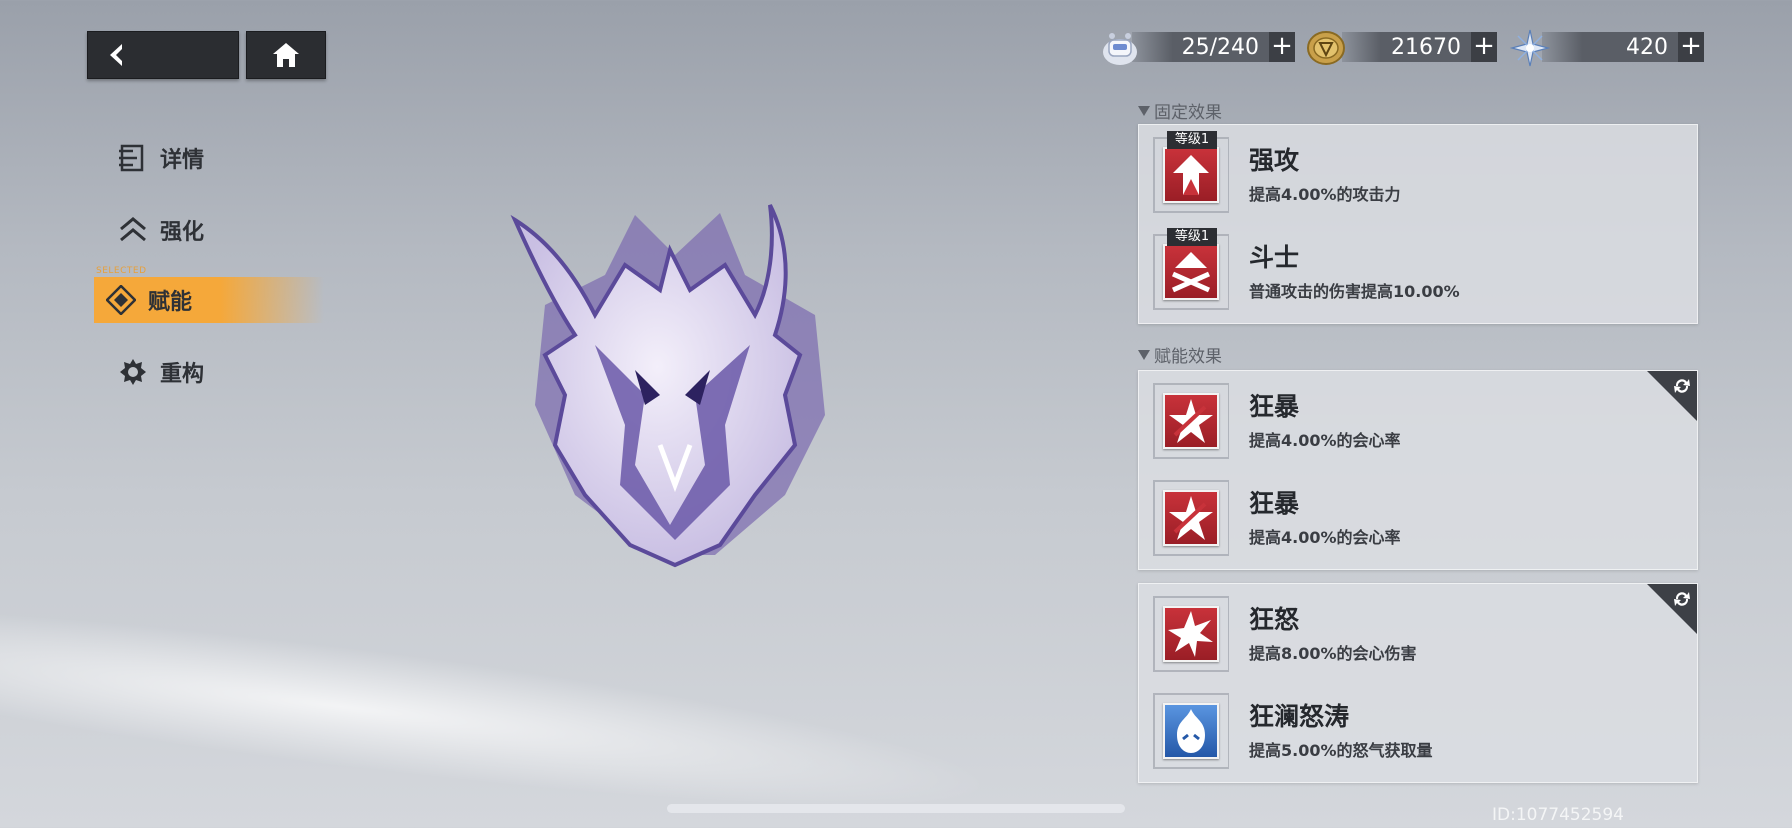 This screenshot has height=828, width=1792. Describe the element at coordinates (1188, 357) in the screenshot. I see `section-title-text: 赋能效果` at that location.